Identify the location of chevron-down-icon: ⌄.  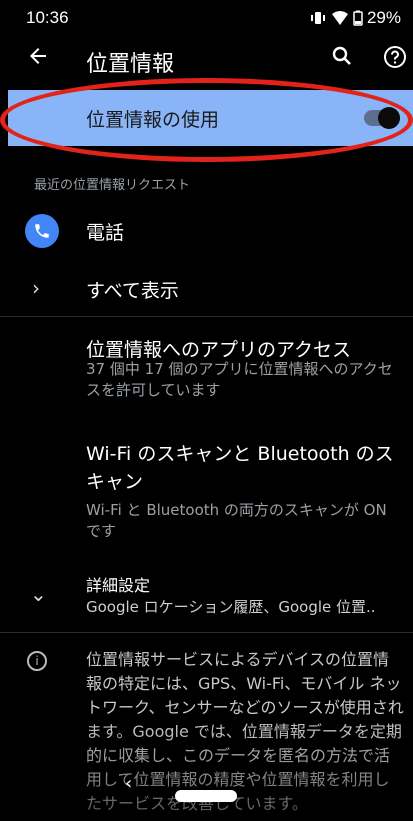
(38, 594).